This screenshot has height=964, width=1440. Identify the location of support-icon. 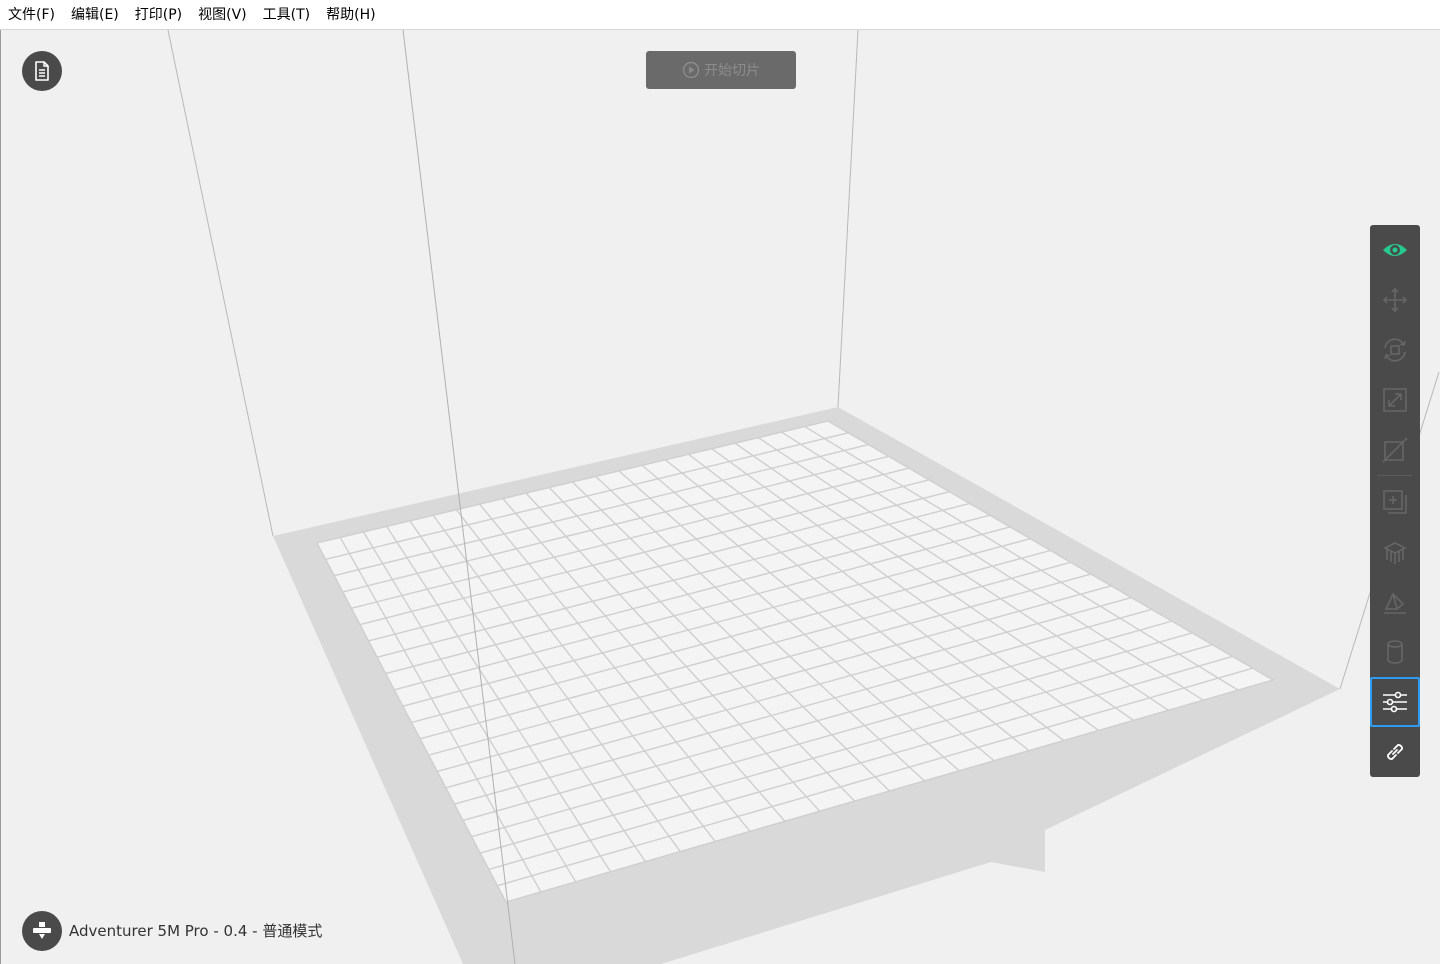
(1395, 553).